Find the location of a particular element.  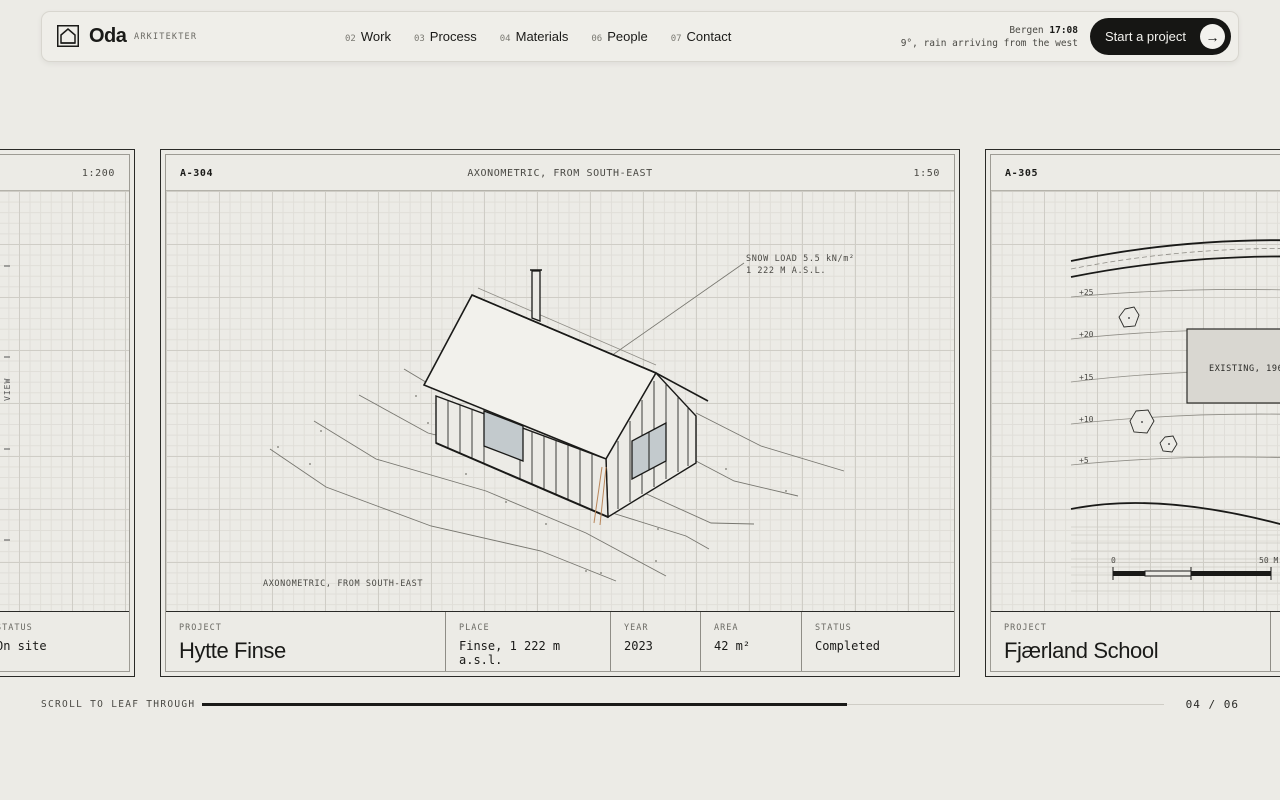

contour-label: +15 is located at coordinates (1086, 377).